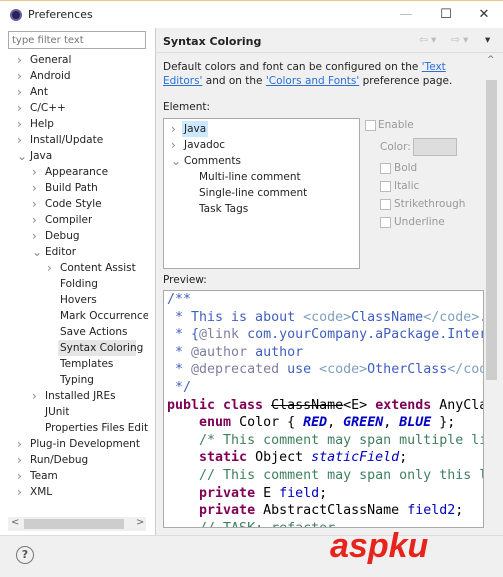 The height and width of the screenshot is (577, 503). Describe the element at coordinates (253, 193) in the screenshot. I see `element-item-single-line-comment: Single-line comment` at that location.